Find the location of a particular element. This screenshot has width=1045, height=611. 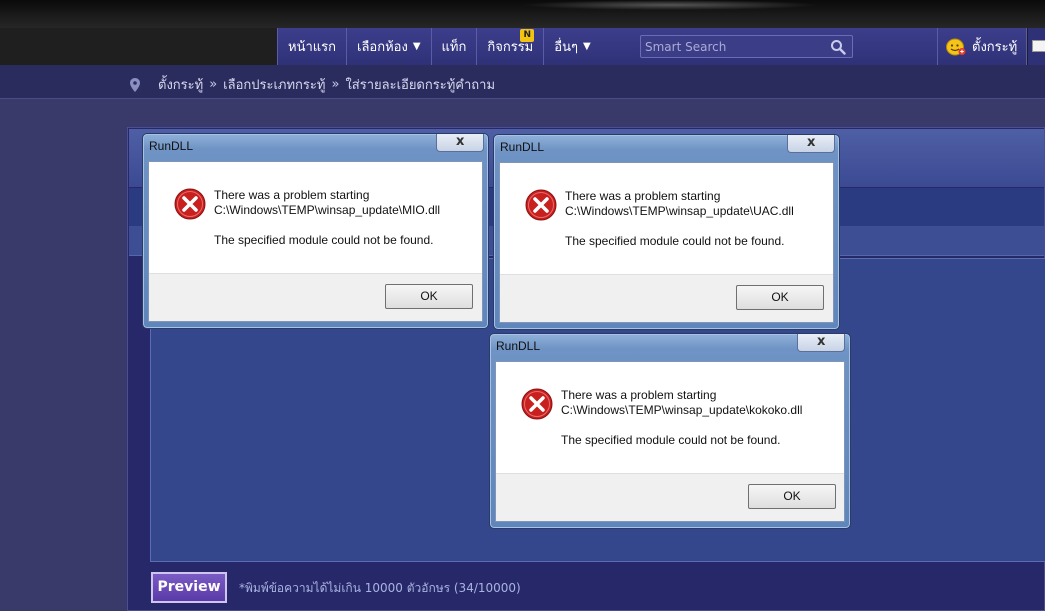

nav-item-home: หน้าแรก is located at coordinates (312, 46).